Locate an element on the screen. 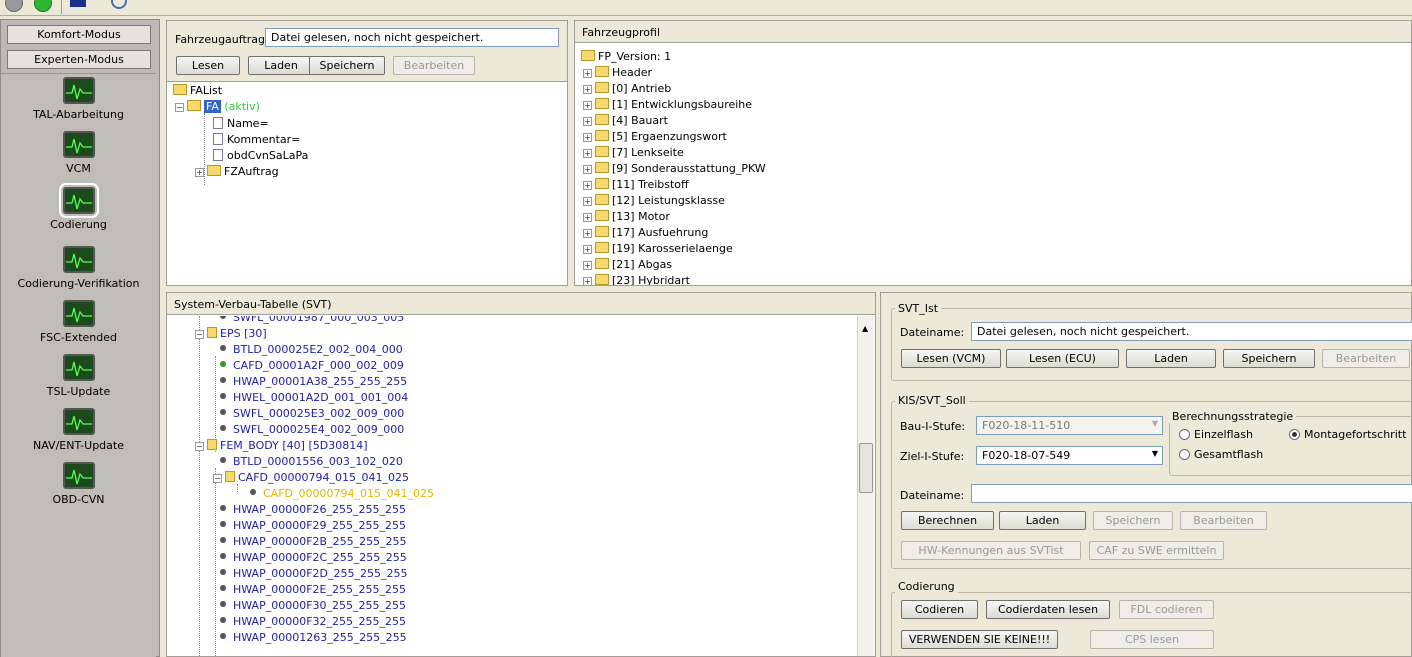  scroll-up-icon: ▲ is located at coordinates (865, 328).